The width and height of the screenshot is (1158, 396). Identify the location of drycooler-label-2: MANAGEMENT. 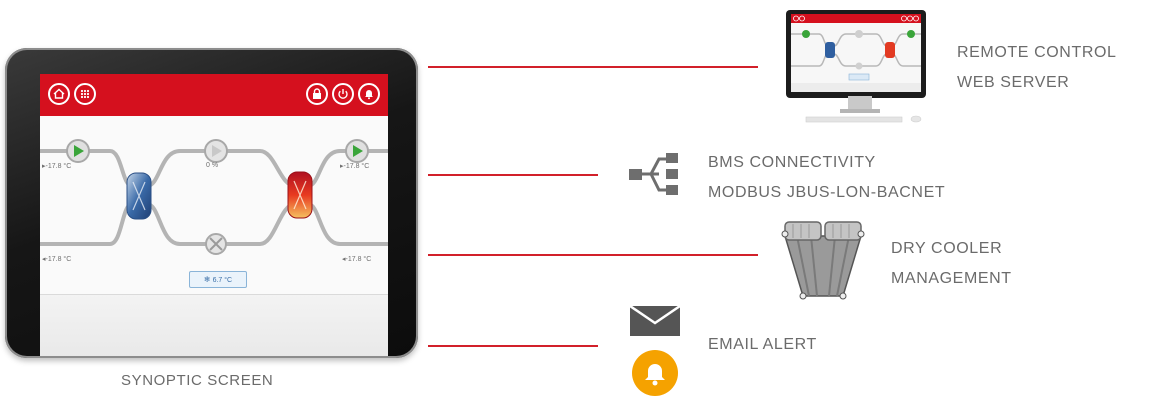
(951, 278).